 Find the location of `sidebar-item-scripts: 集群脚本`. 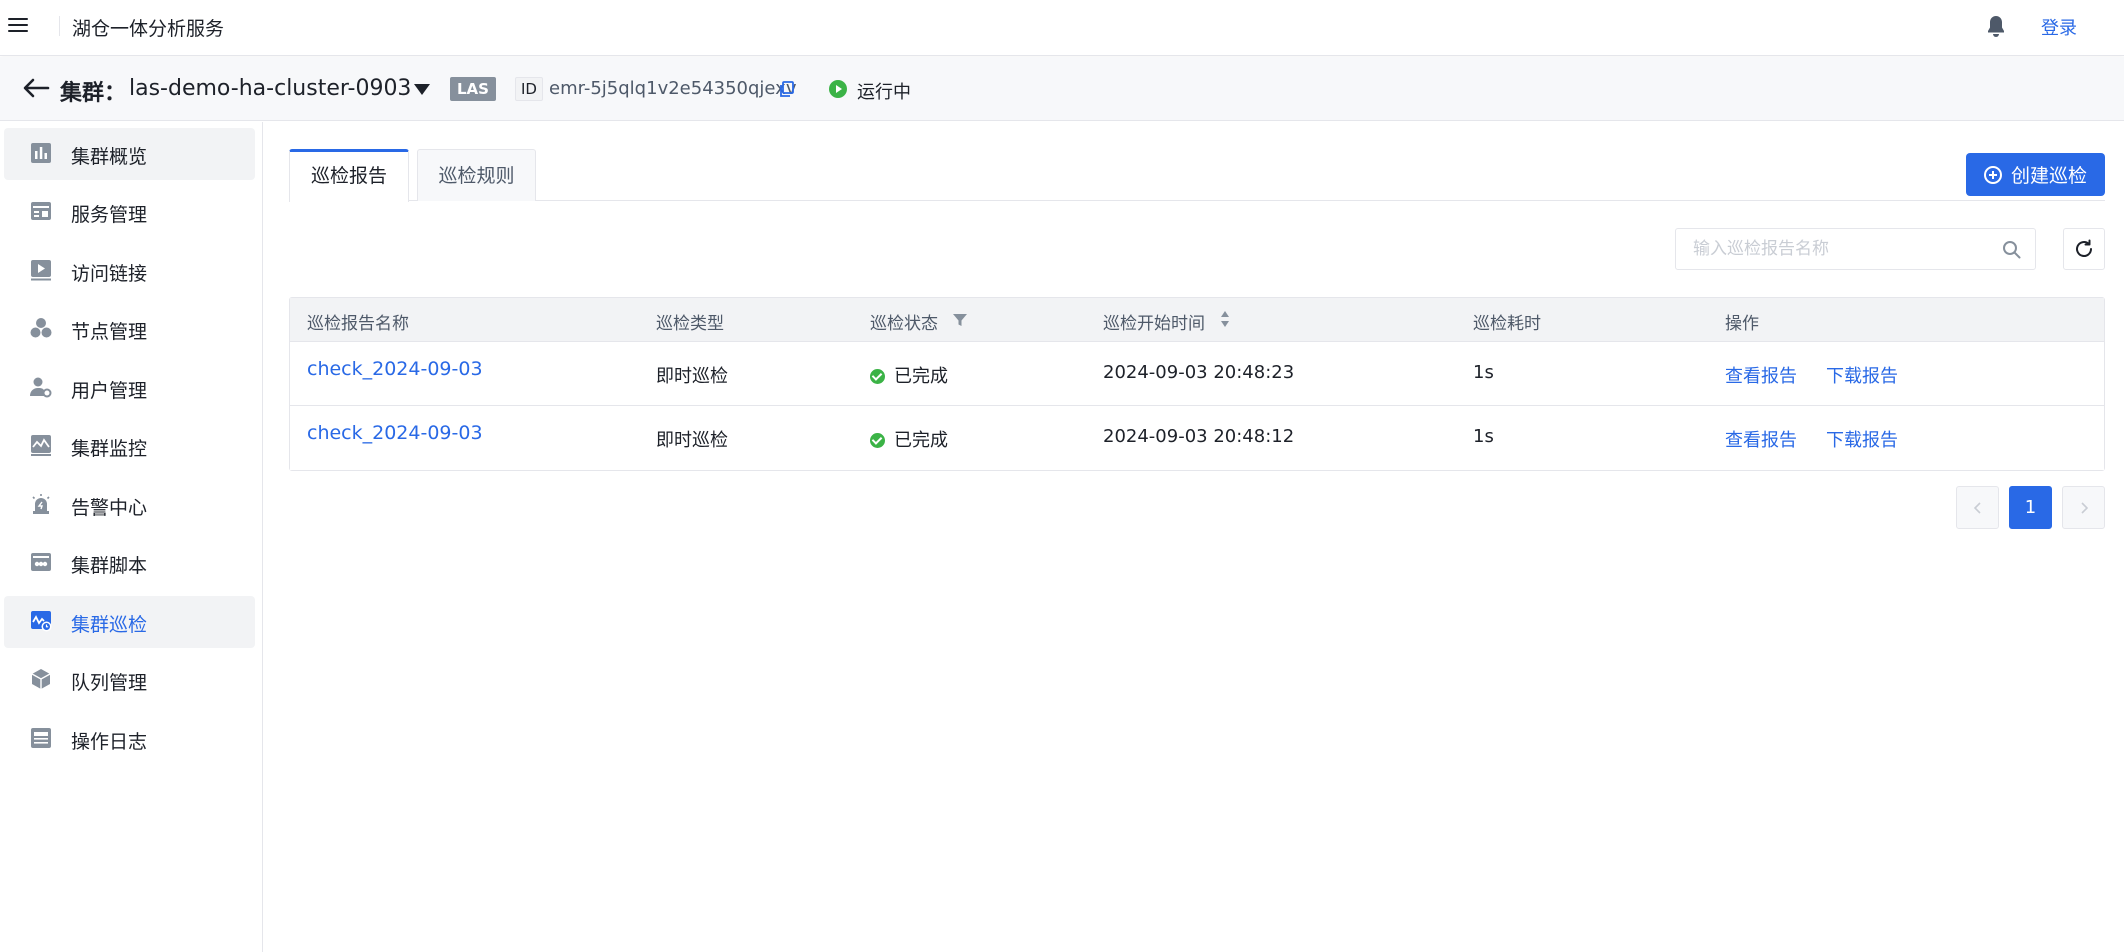

sidebar-item-scripts: 集群脚本 is located at coordinates (129, 563).